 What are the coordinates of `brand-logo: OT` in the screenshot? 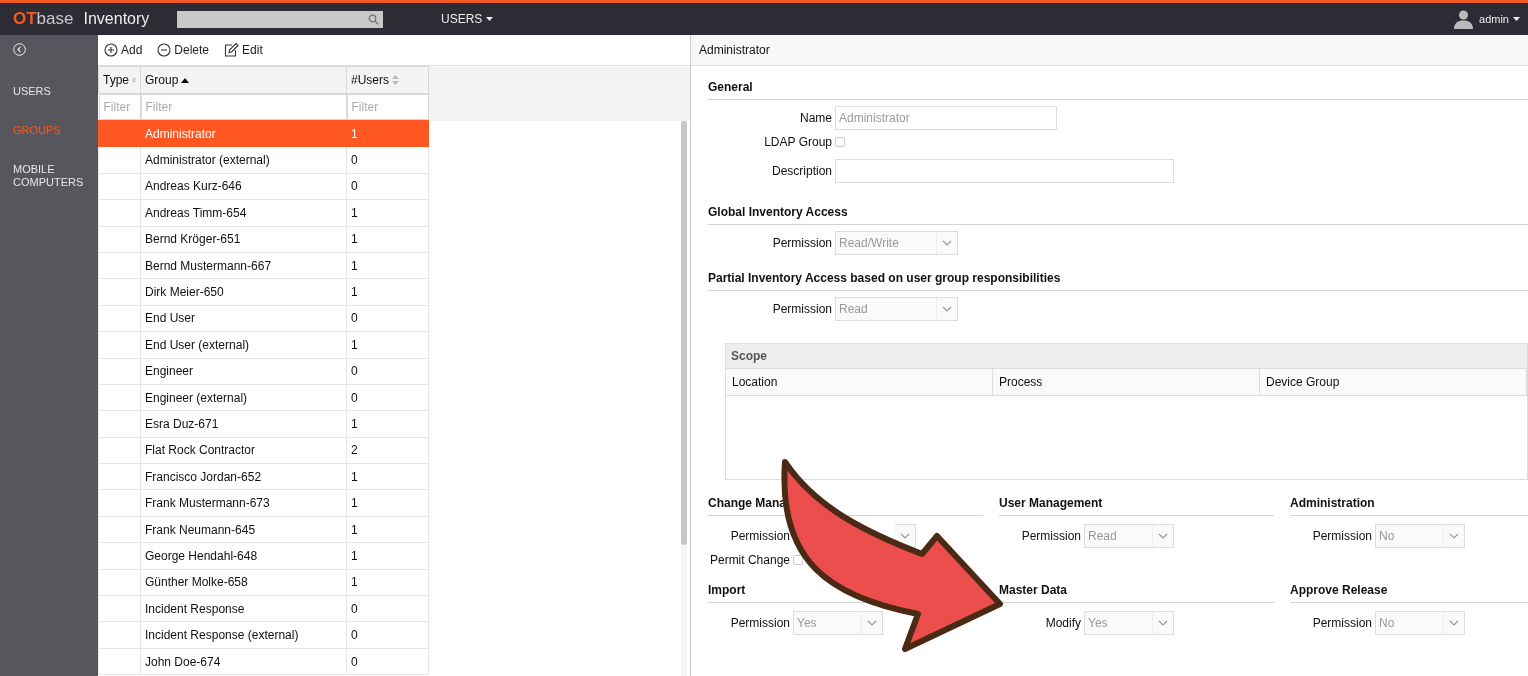 It's located at (25, 19).